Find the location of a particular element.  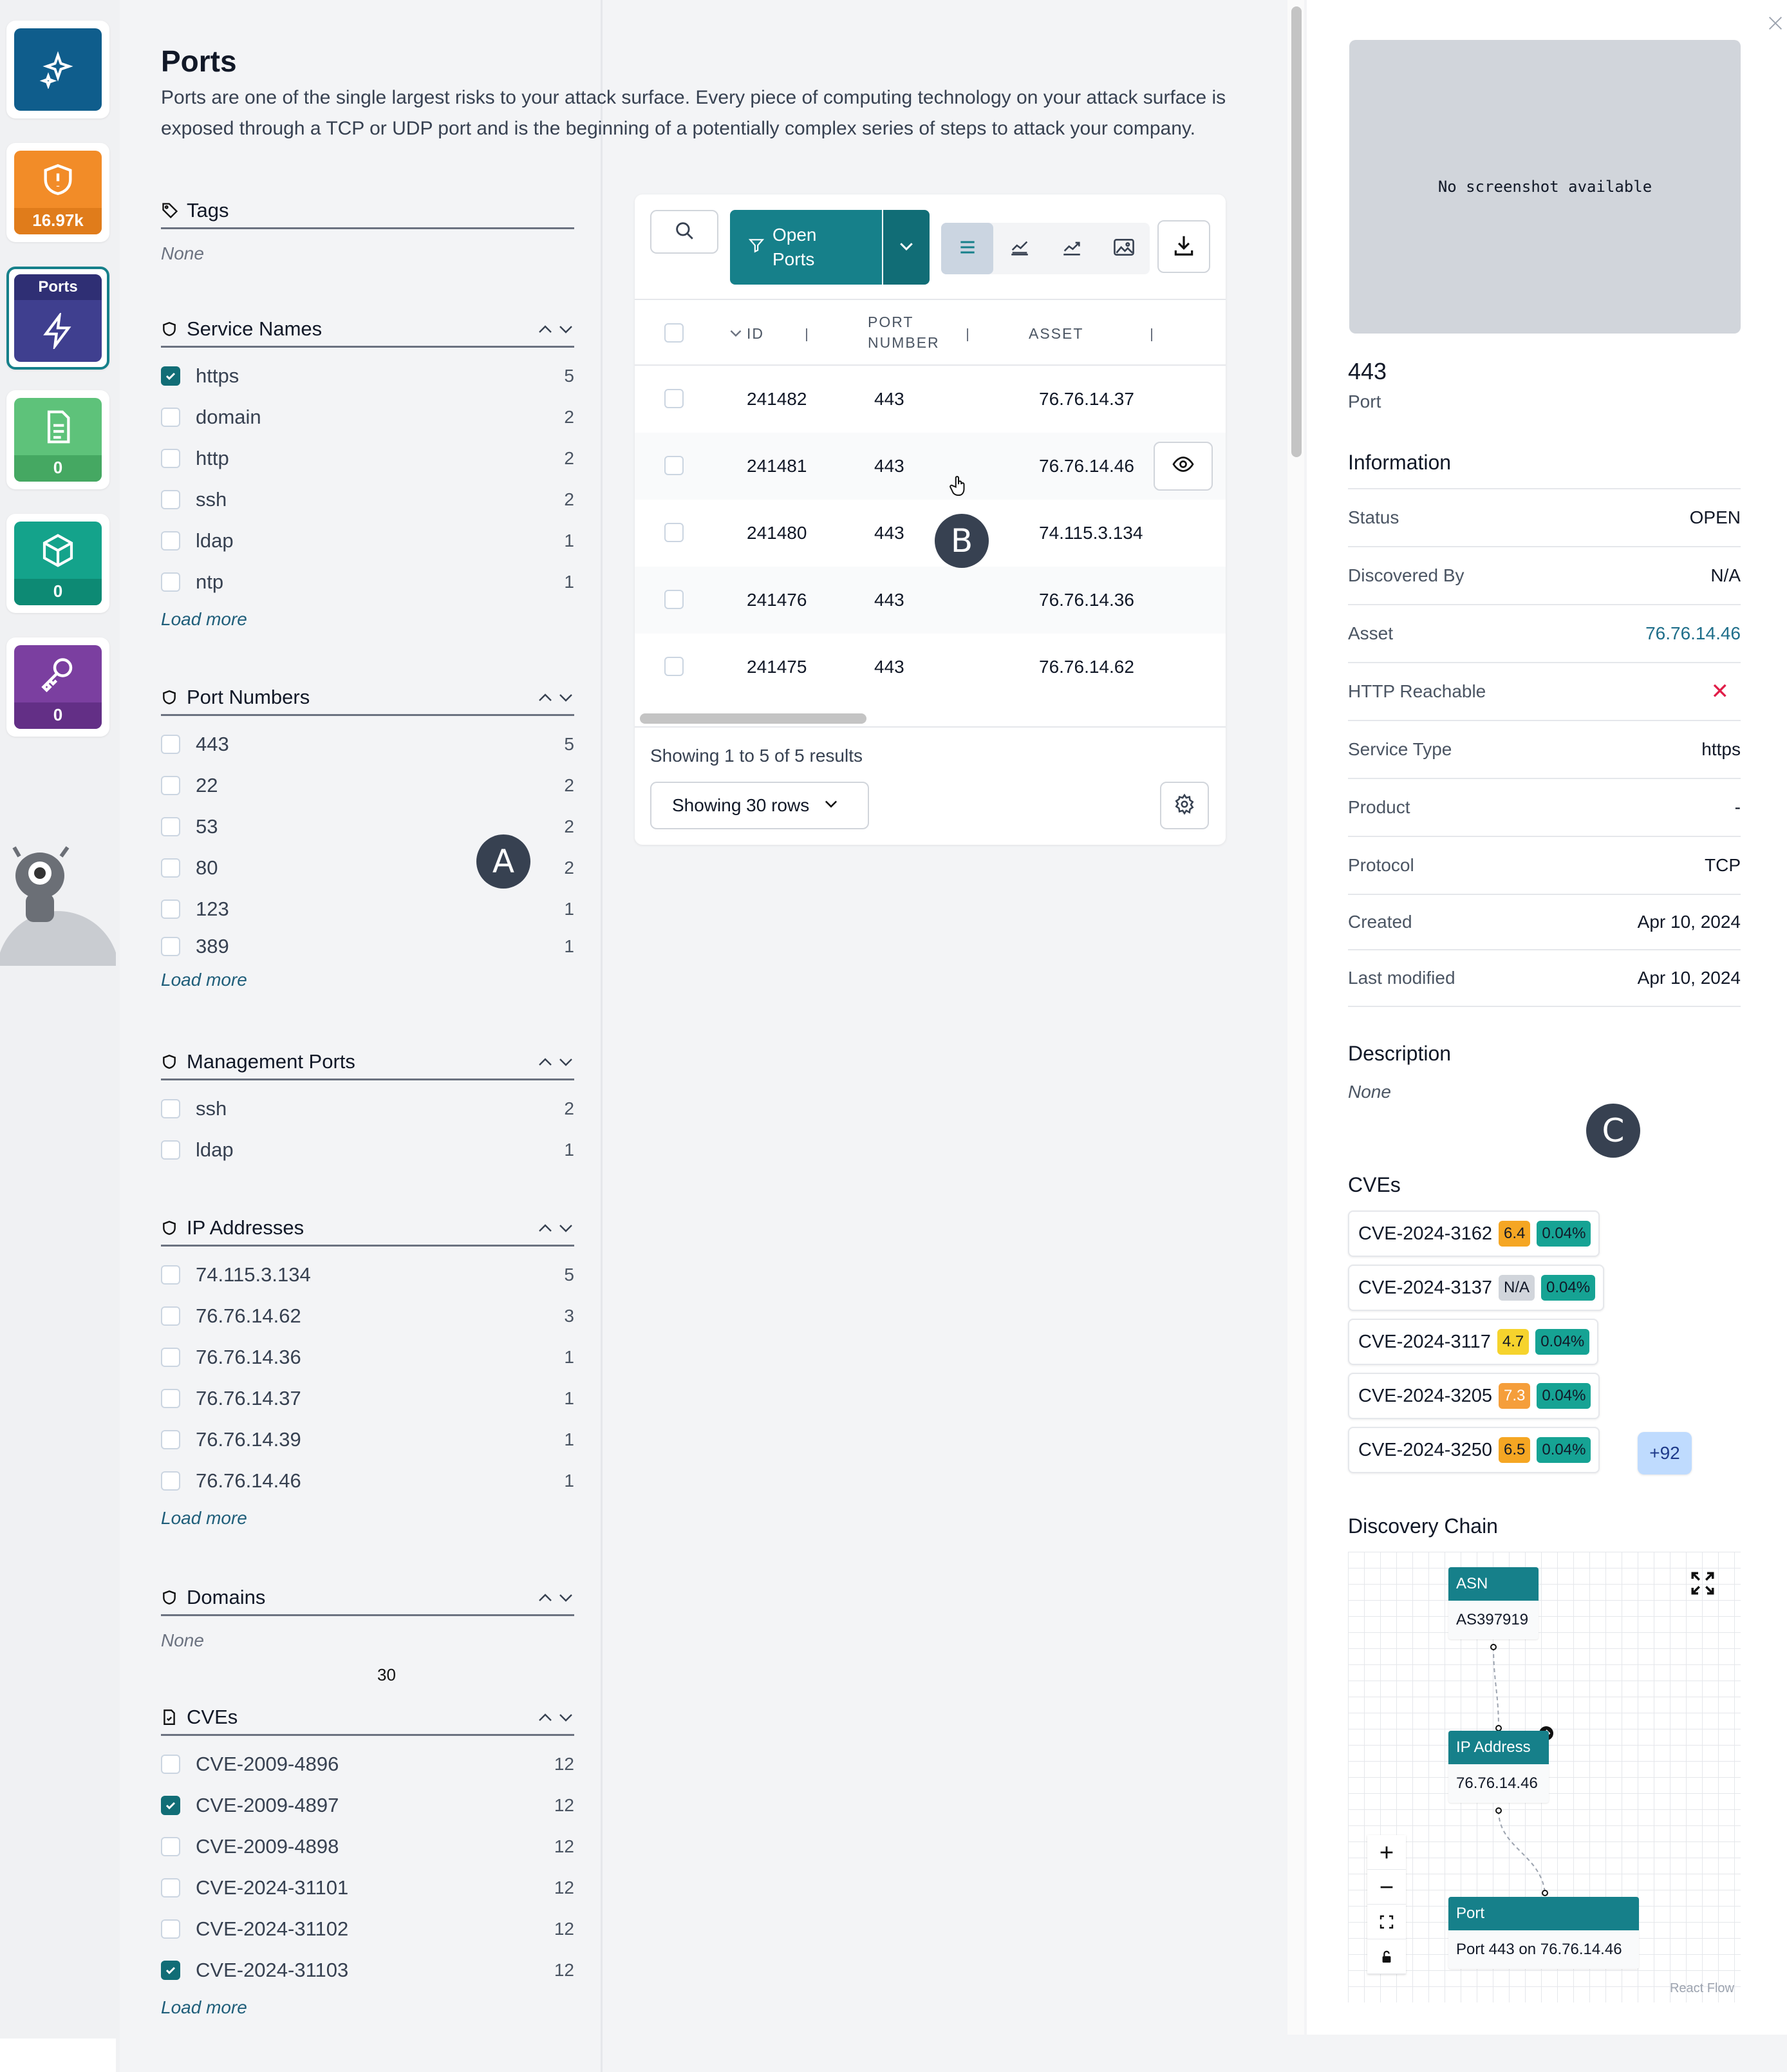

close-icon is located at coordinates (1775, 24).